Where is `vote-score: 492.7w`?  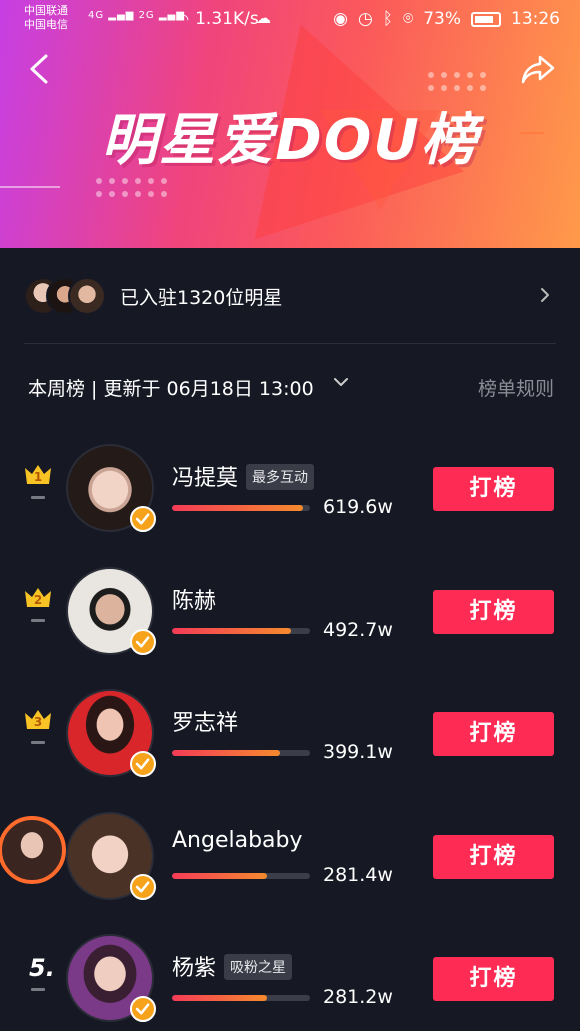 vote-score: 492.7w is located at coordinates (358, 630).